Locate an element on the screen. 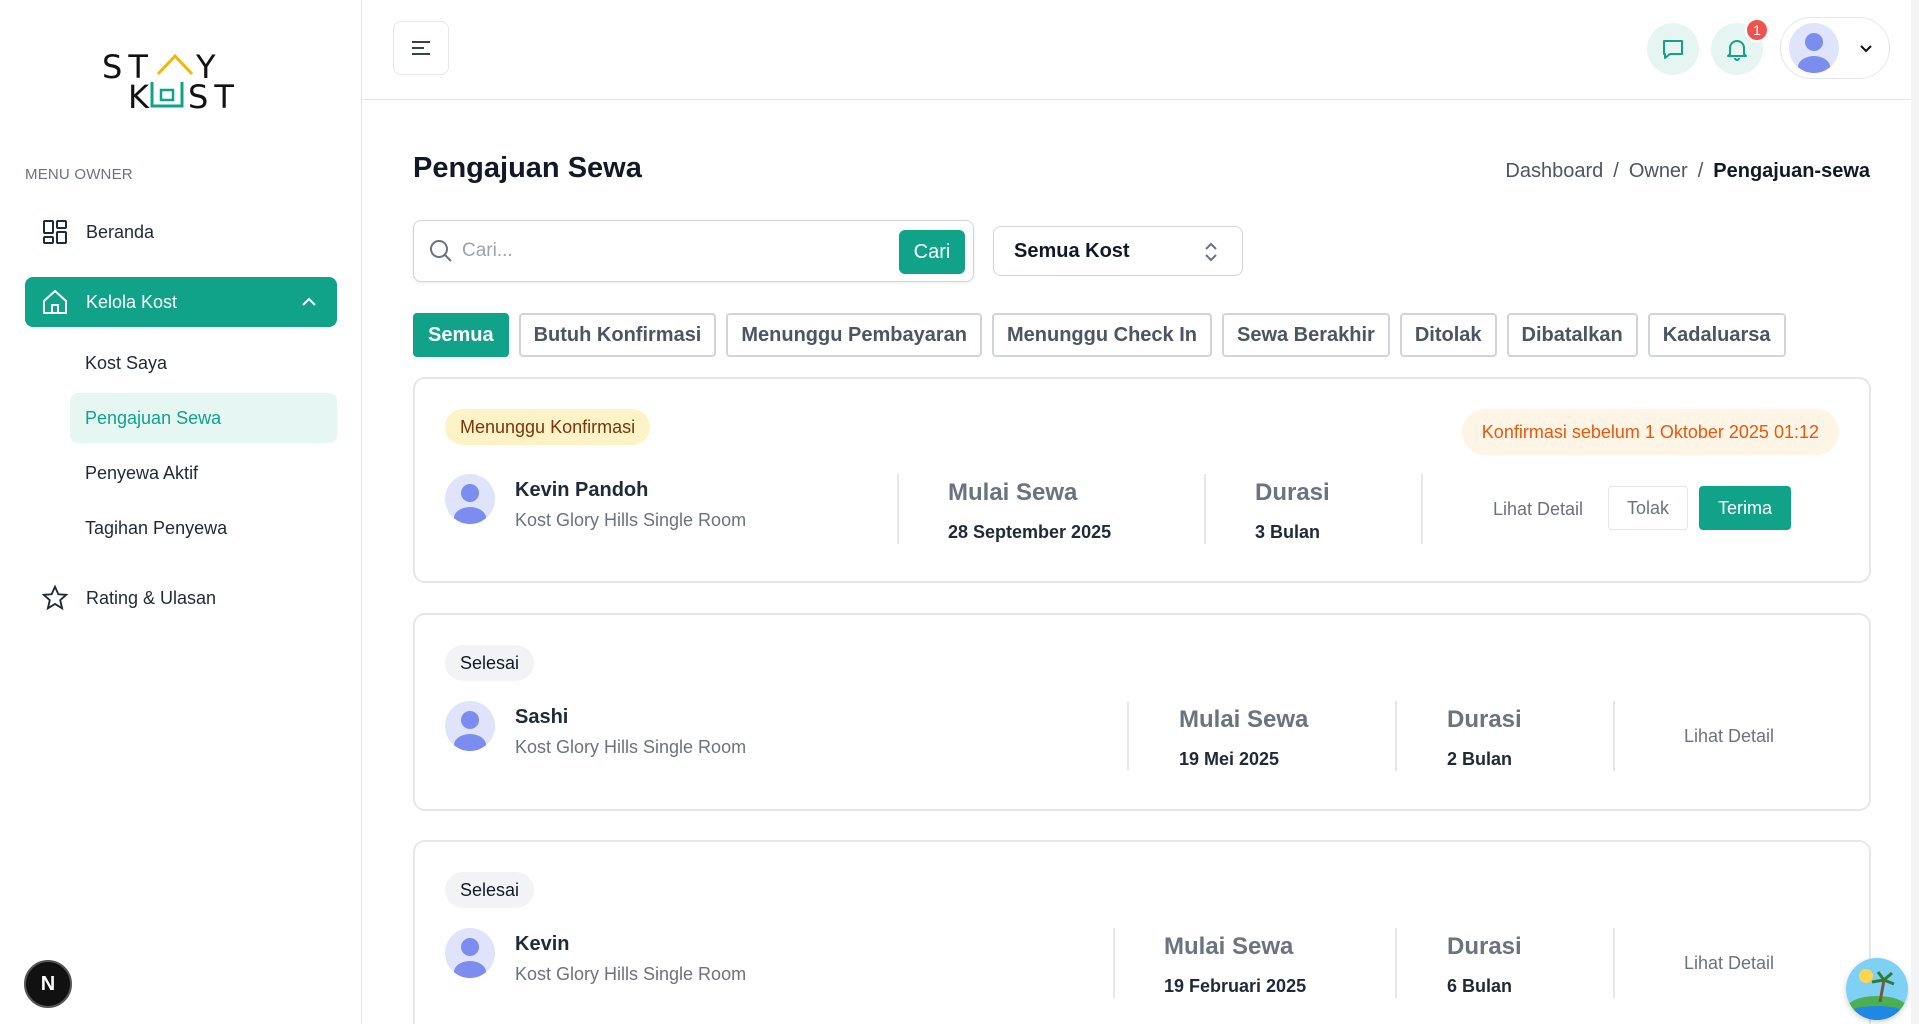 The width and height of the screenshot is (1919, 1024). accept-button: Terima is located at coordinates (1745, 508).